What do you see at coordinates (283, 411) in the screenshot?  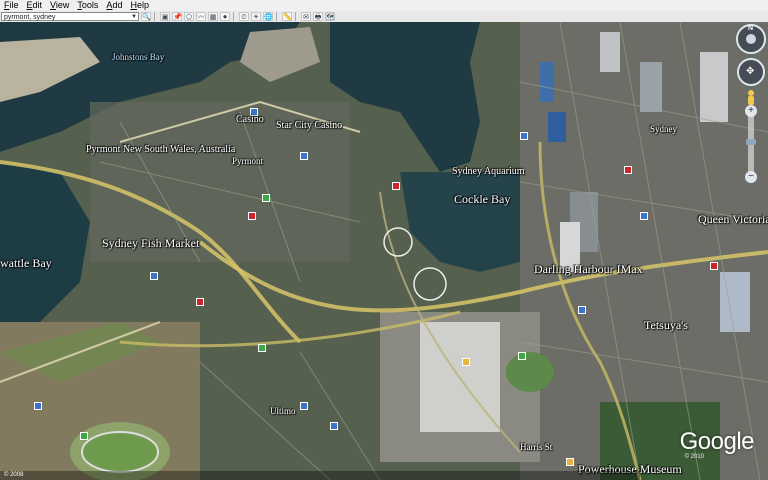 I see `map-label: Ultimo` at bounding box center [283, 411].